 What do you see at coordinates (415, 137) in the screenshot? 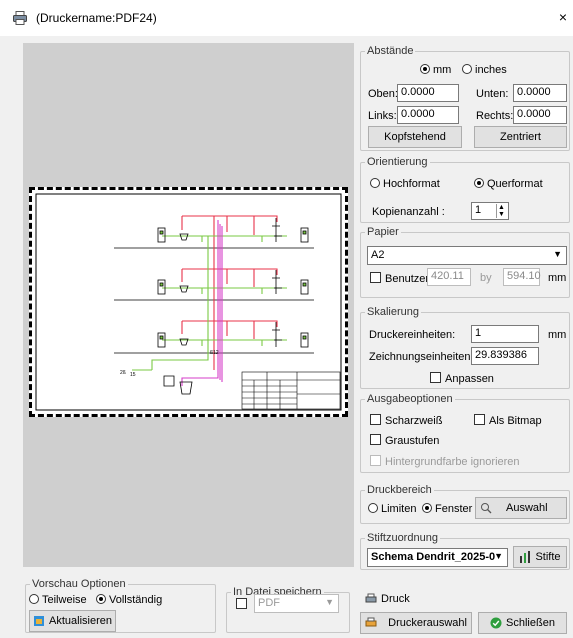
I see `kopfstehend-button: Kopfstehend` at bounding box center [415, 137].